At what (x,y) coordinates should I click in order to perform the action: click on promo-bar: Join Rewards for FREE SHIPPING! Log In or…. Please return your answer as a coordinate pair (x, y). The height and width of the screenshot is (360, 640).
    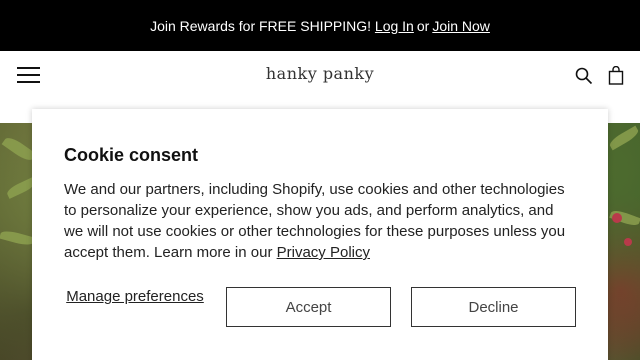
    Looking at the image, I should click on (320, 25).